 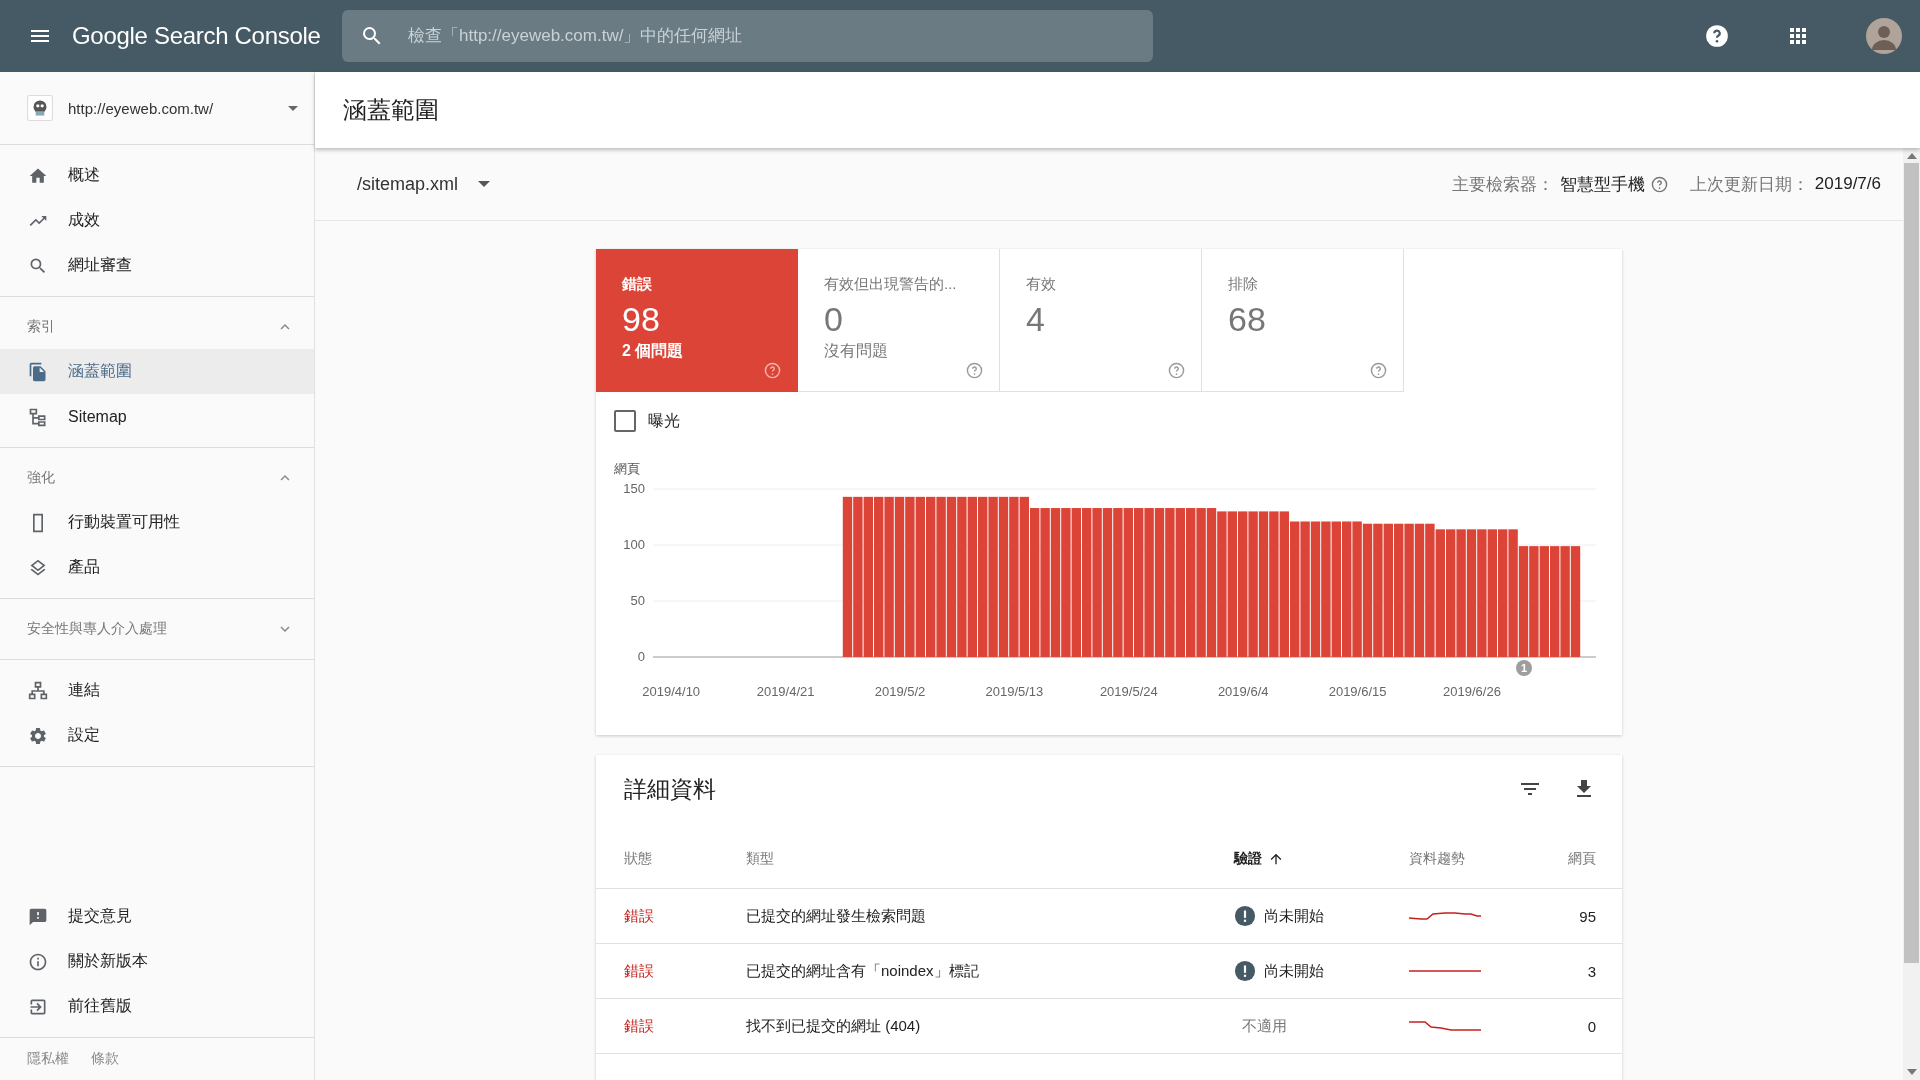 What do you see at coordinates (157, 735) in the screenshot?
I see `nav-item: 設定` at bounding box center [157, 735].